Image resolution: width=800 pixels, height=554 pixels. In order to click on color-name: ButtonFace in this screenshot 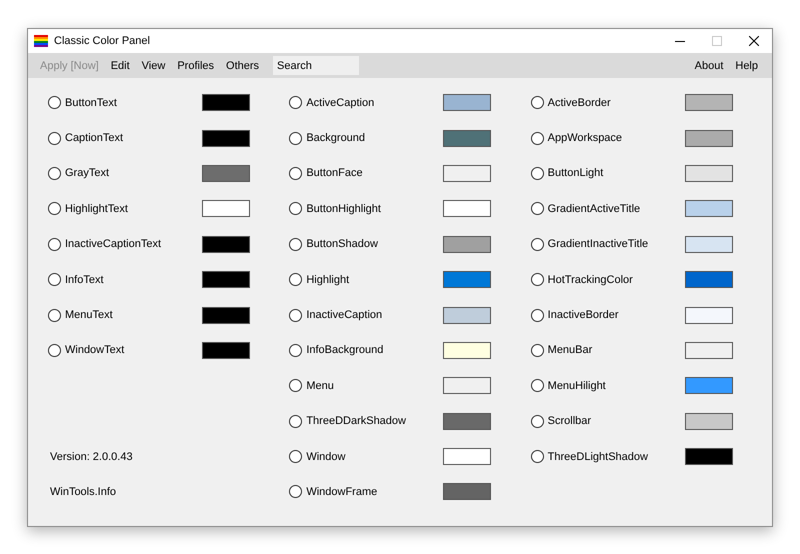, I will do `click(335, 173)`.